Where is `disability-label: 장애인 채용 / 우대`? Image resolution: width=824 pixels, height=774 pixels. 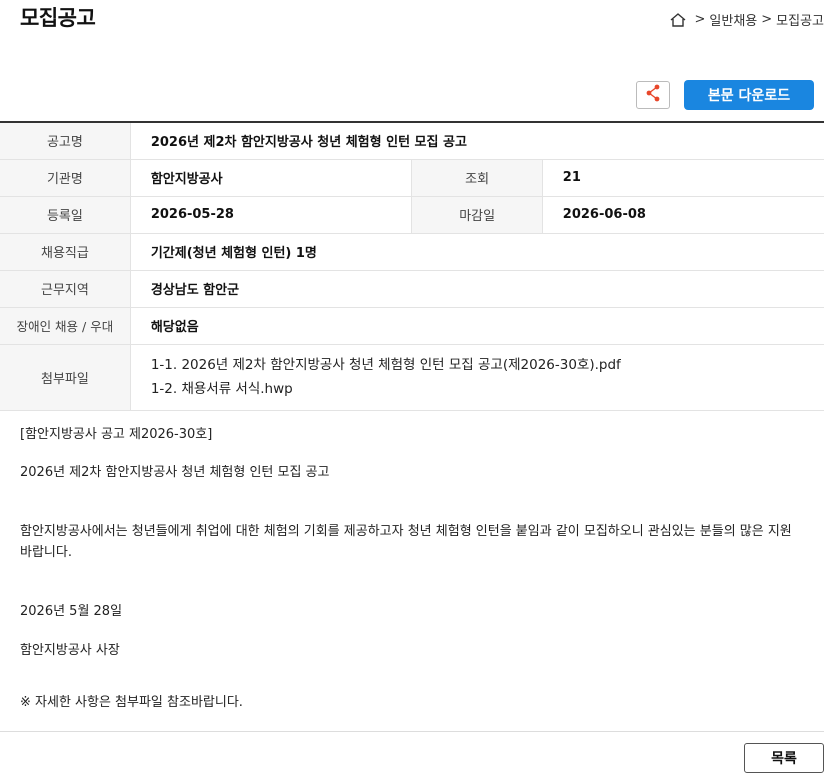 disability-label: 장애인 채용 / 우대 is located at coordinates (65, 326).